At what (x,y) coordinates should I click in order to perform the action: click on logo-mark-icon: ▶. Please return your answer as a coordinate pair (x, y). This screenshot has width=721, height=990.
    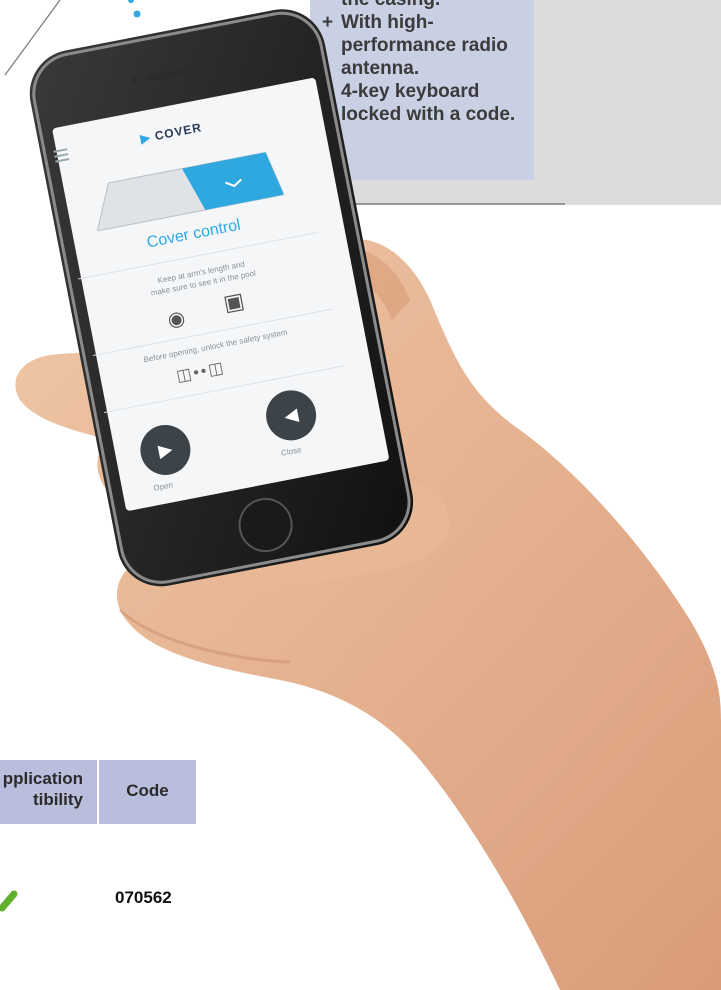
    Looking at the image, I should click on (145, 138).